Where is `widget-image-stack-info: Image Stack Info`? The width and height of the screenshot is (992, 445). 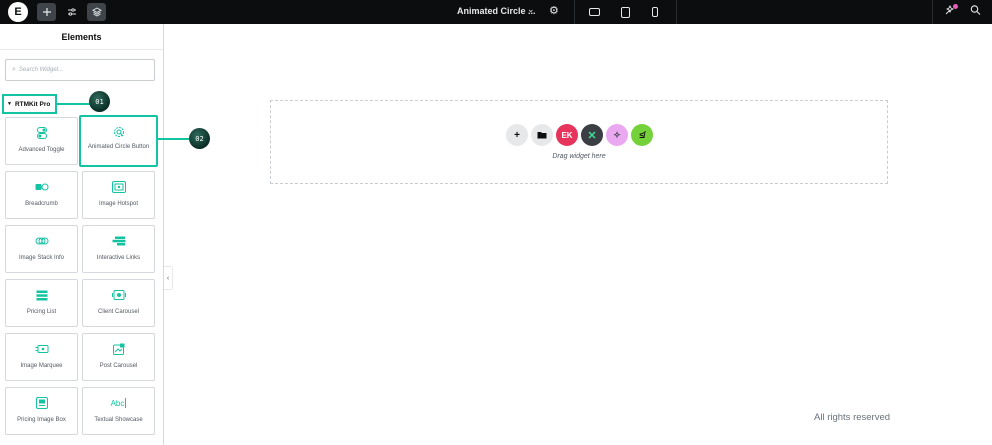
widget-image-stack-info: Image Stack Info is located at coordinates (41, 249).